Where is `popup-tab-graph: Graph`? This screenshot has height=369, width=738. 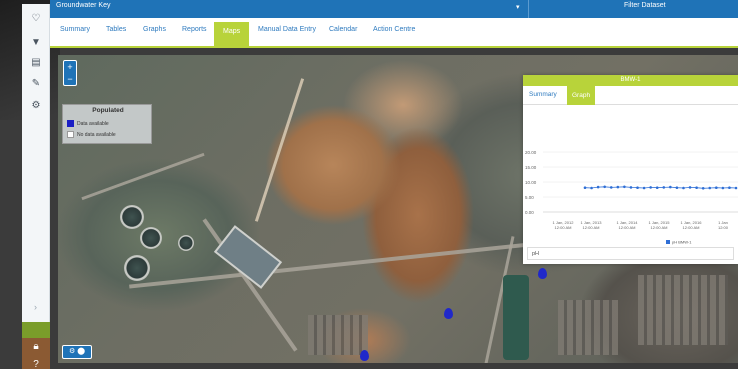
popup-tab-graph: Graph is located at coordinates (581, 95).